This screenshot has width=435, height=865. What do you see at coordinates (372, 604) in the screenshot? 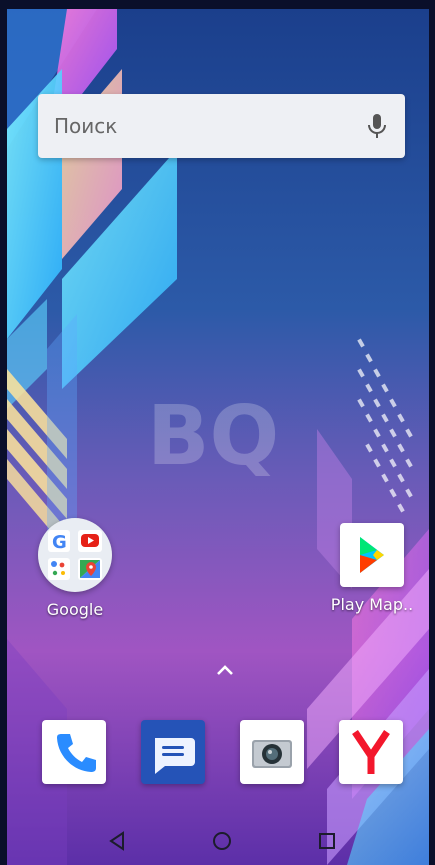
I see `play-store-label: Play Map..` at bounding box center [372, 604].